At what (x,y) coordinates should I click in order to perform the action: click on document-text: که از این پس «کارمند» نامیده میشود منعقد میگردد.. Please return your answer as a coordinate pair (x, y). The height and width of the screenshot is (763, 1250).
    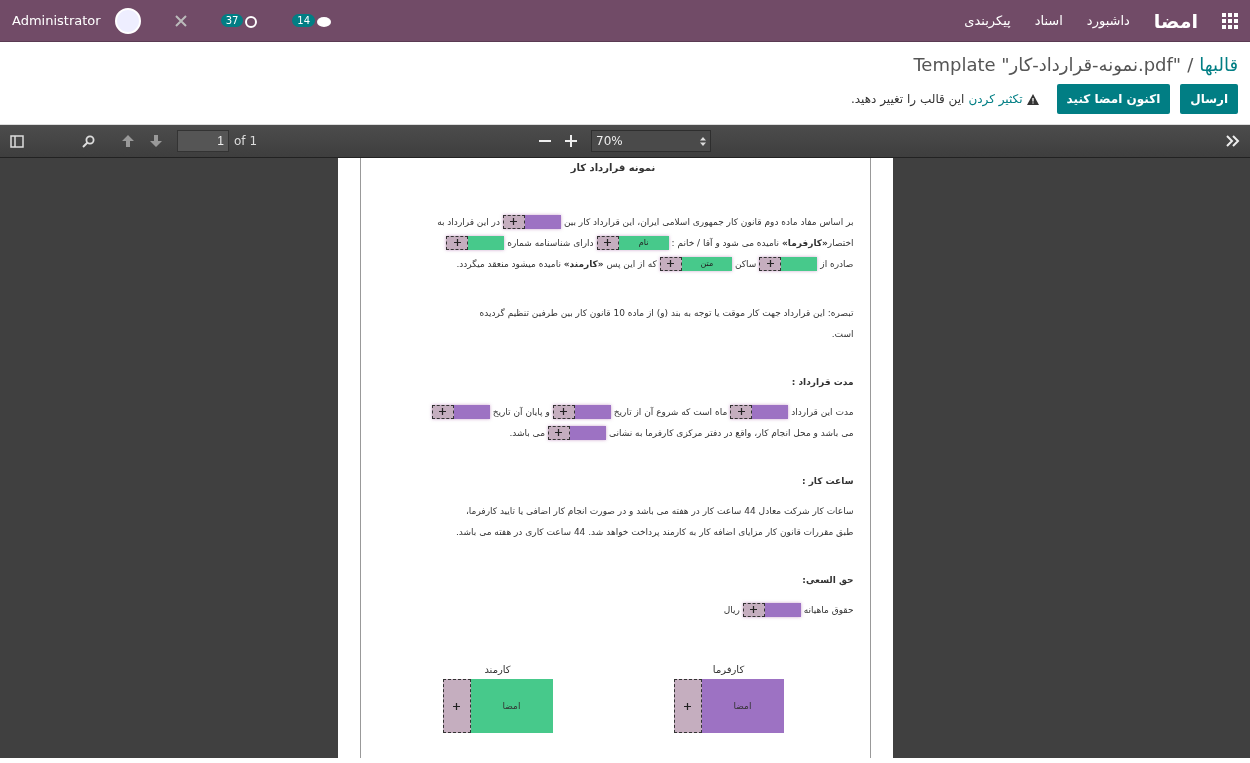
    Looking at the image, I should click on (556, 263).